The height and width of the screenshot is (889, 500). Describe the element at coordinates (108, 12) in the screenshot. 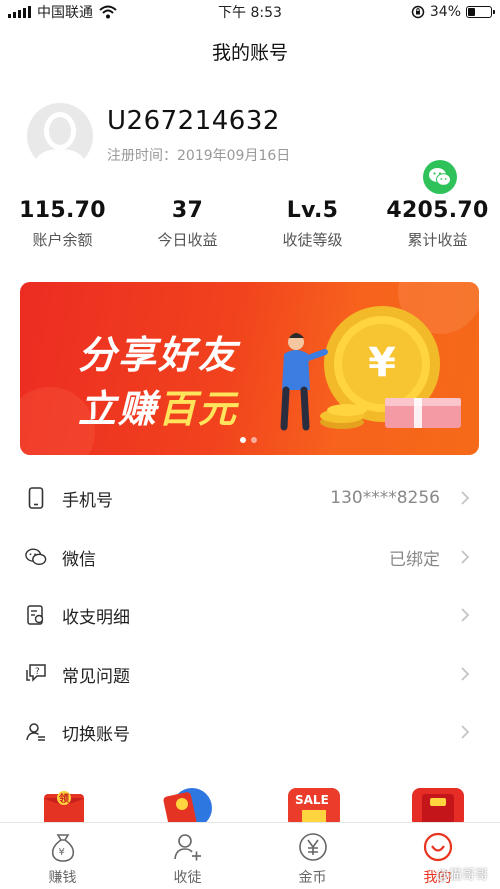

I see `wifi-icon` at that location.